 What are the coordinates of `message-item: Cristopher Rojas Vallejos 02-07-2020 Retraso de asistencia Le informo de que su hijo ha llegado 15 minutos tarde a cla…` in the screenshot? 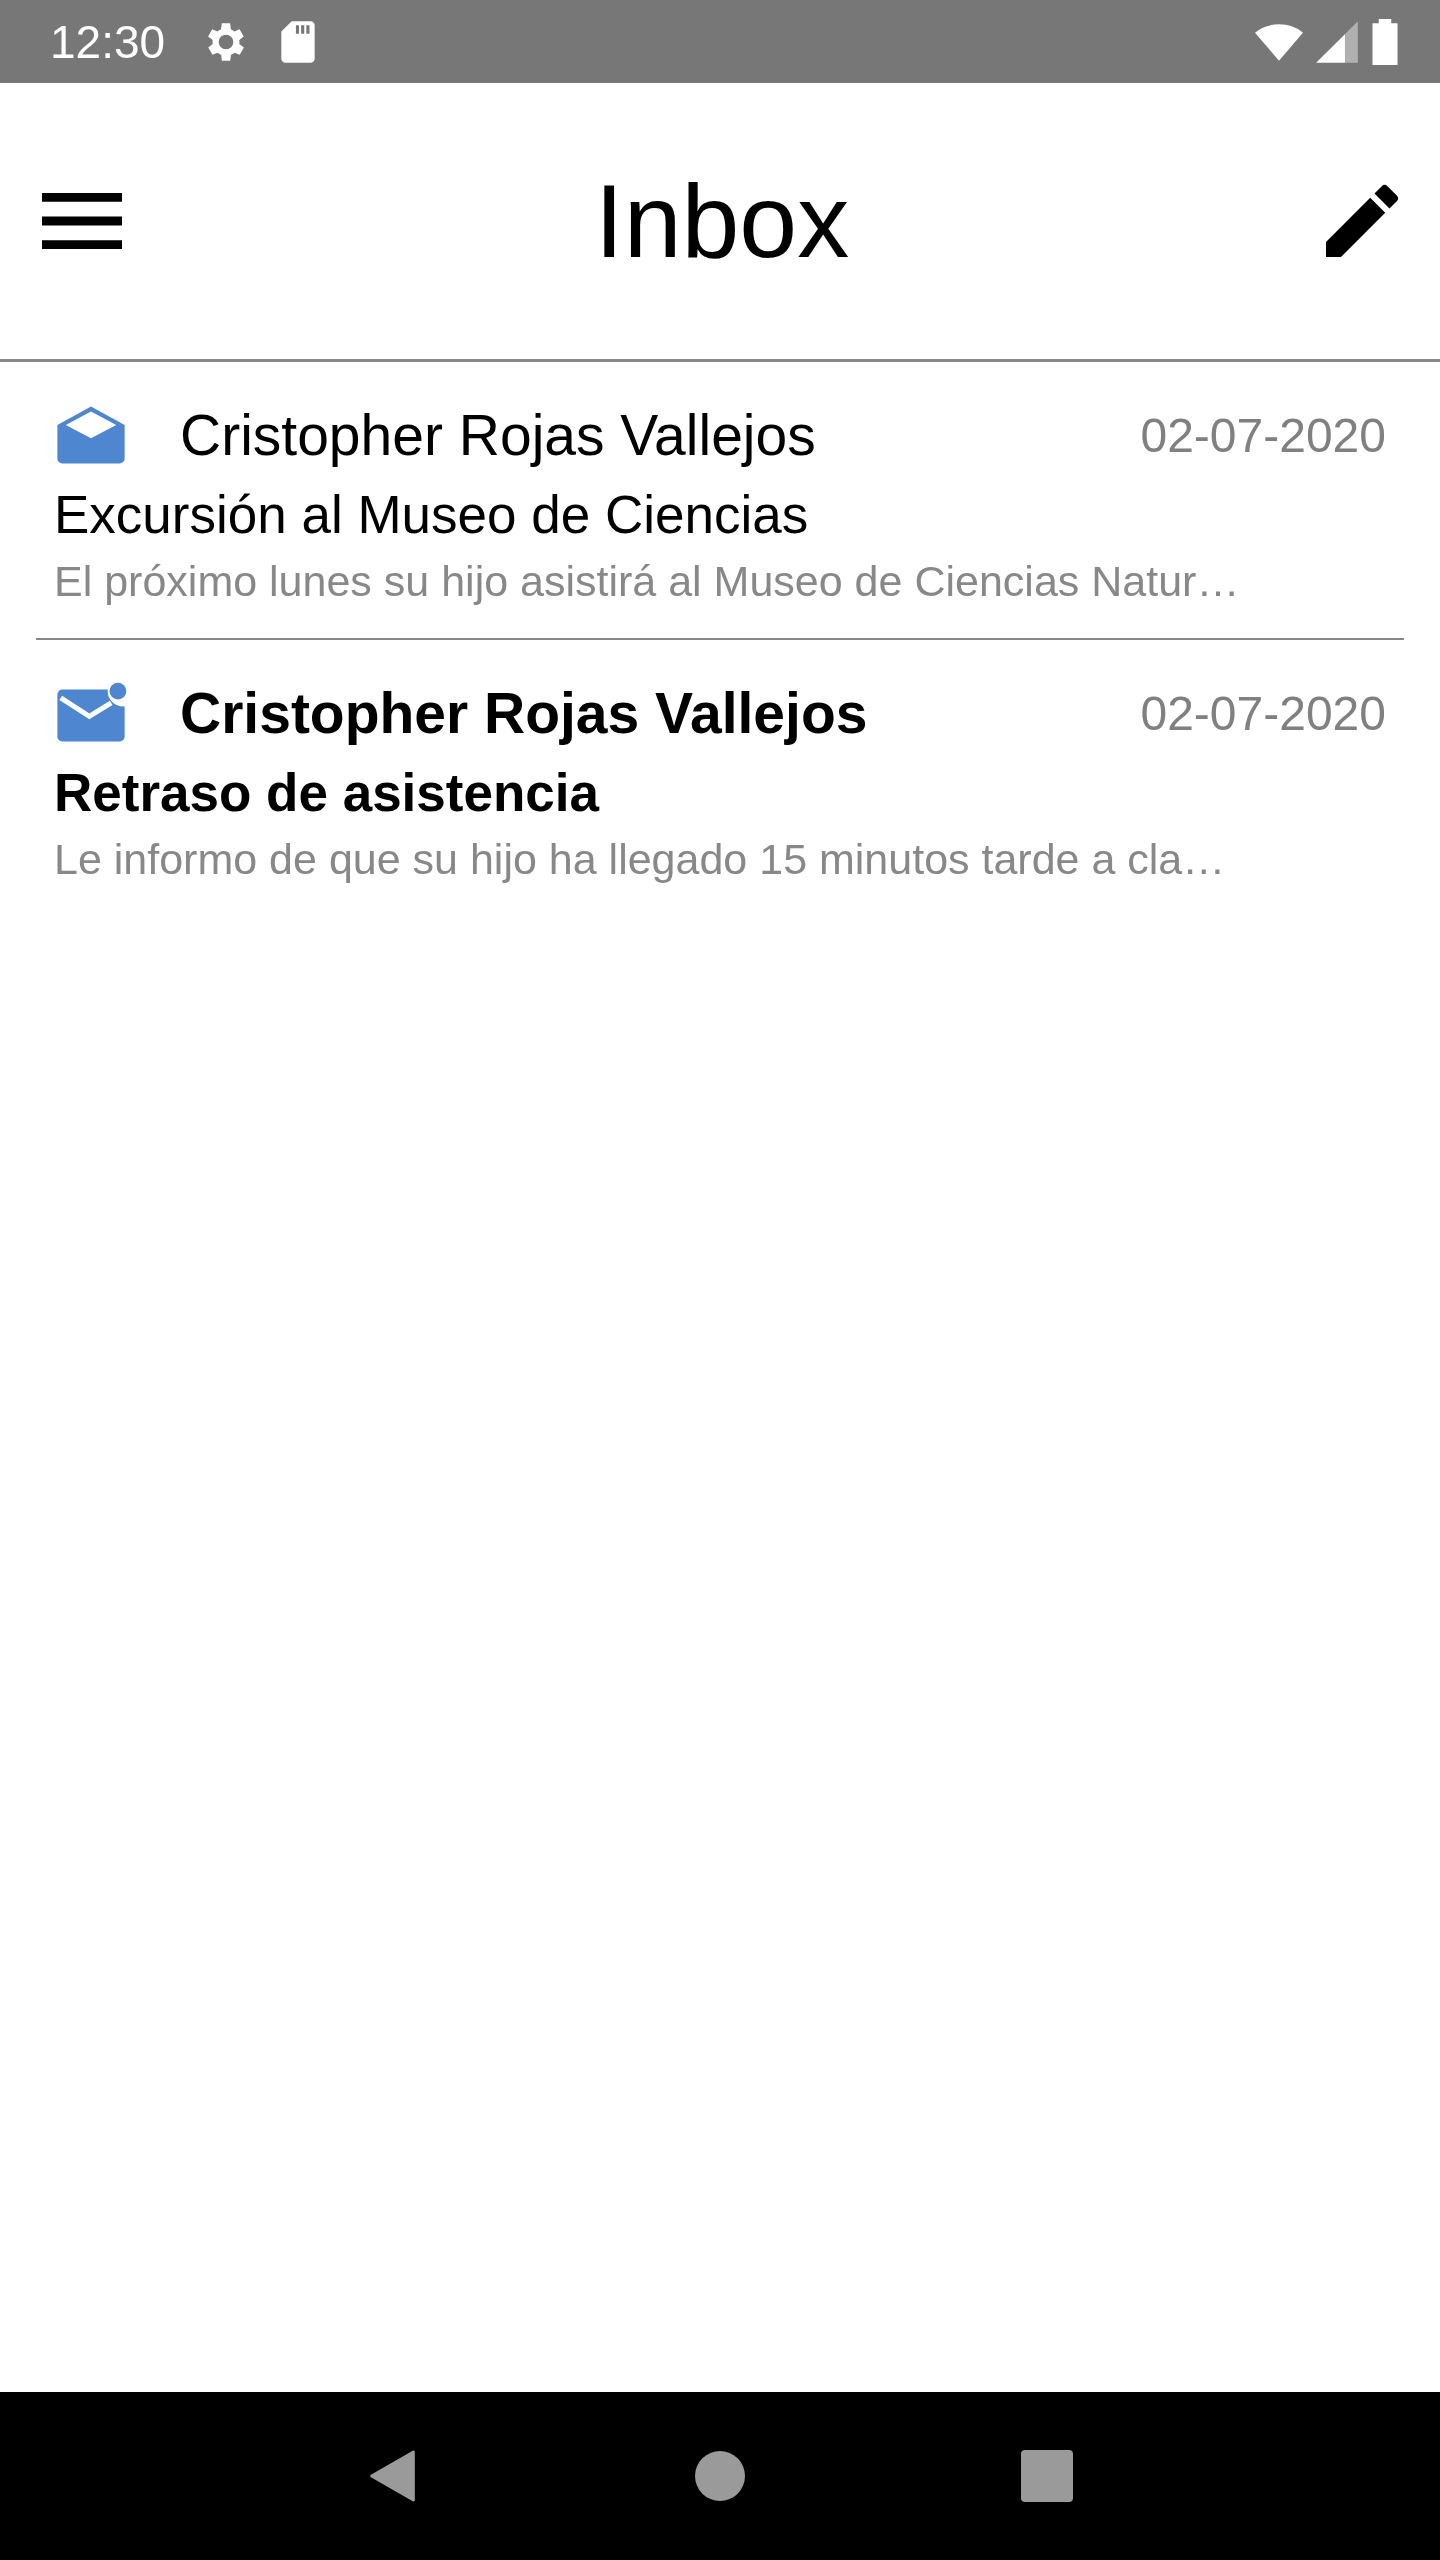 It's located at (720, 778).